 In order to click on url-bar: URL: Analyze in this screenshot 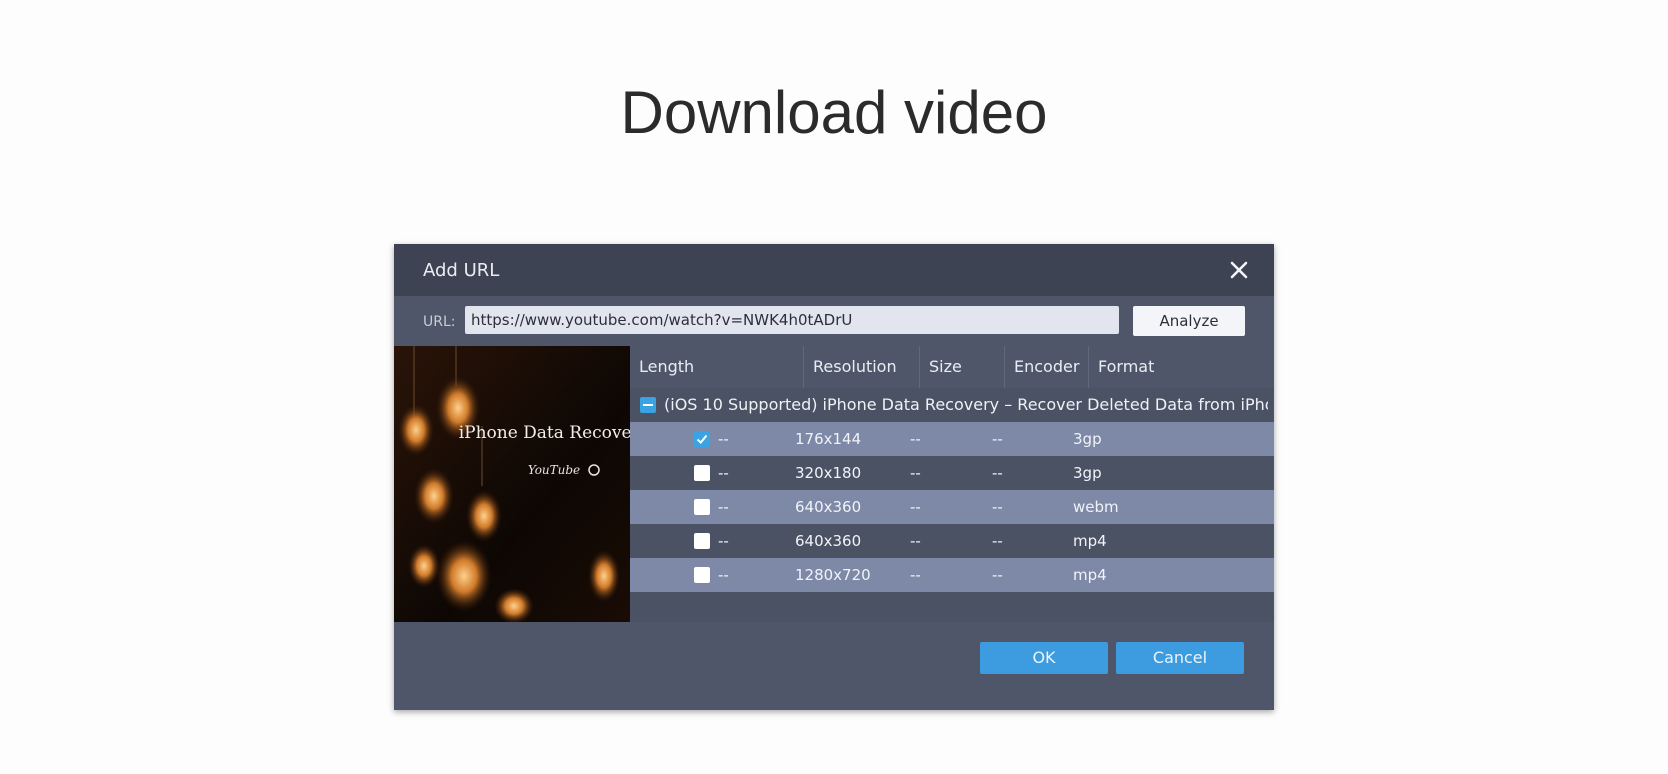, I will do `click(834, 321)`.